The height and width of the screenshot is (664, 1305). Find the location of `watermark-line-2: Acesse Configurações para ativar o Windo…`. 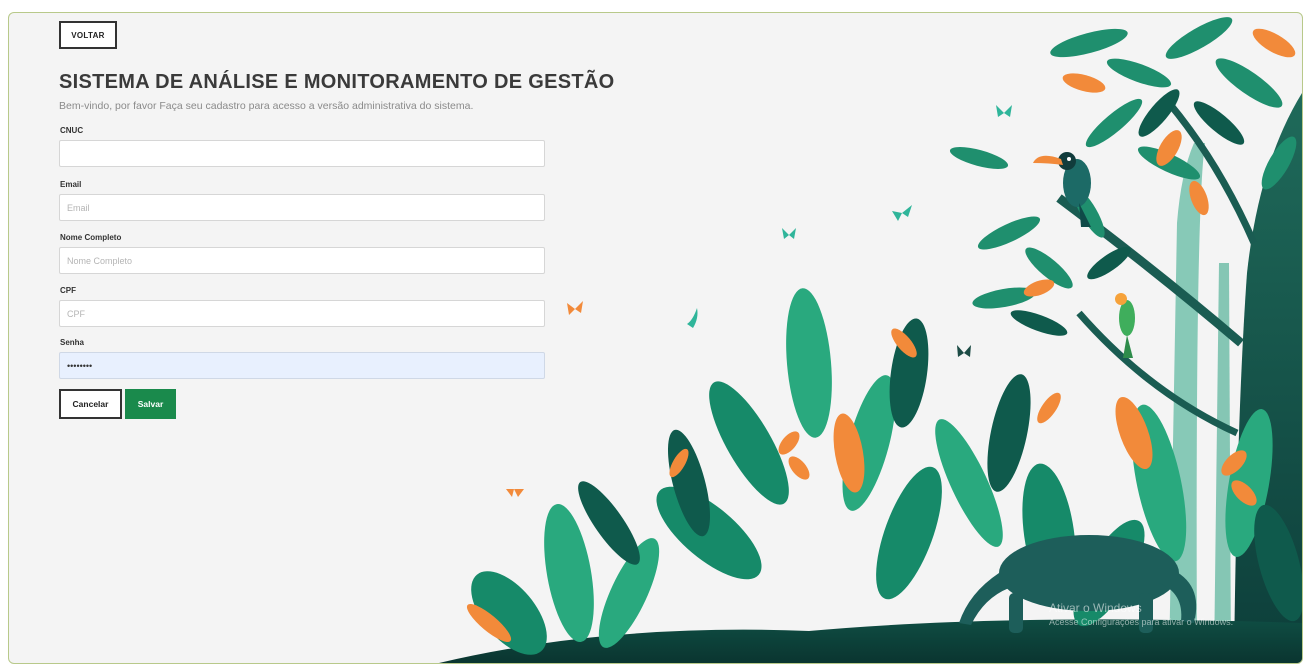

watermark-line-2: Acesse Configurações para ativar o Windo… is located at coordinates (1141, 622).